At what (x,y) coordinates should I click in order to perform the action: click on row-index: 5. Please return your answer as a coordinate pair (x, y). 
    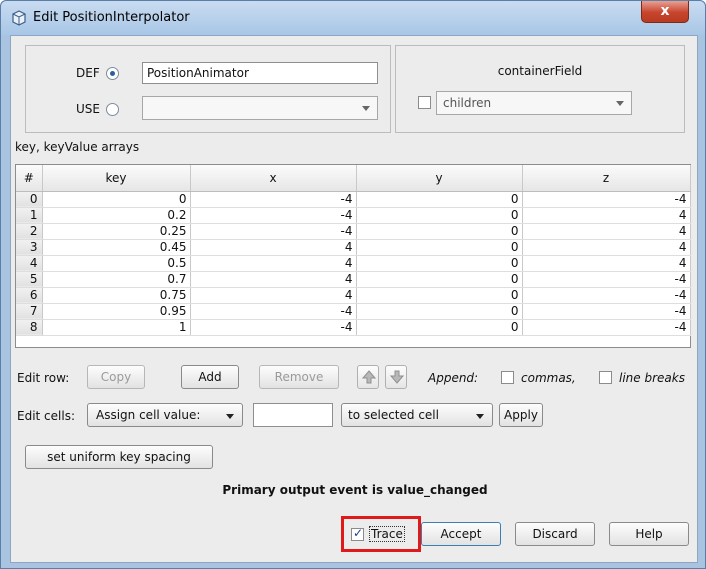
    Looking at the image, I should click on (29, 279).